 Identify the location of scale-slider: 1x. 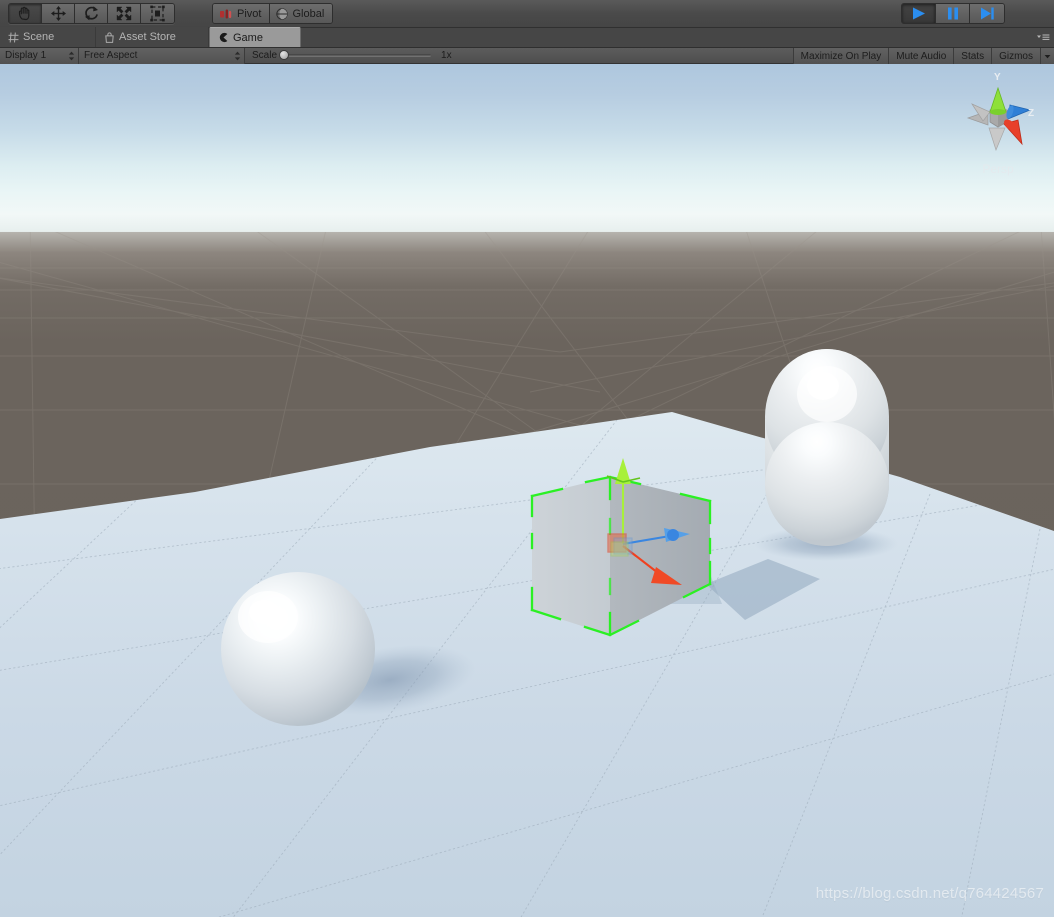
(365, 56).